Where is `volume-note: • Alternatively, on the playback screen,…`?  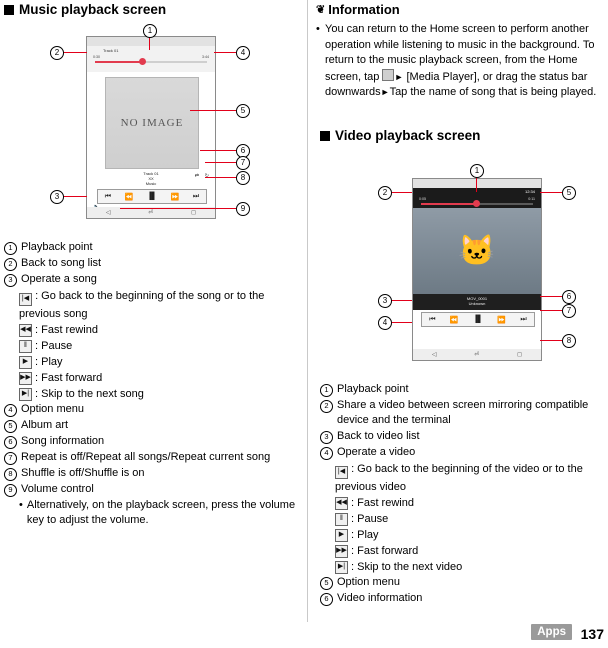 volume-note: • Alternatively, on the playback screen,… is located at coordinates (157, 513).